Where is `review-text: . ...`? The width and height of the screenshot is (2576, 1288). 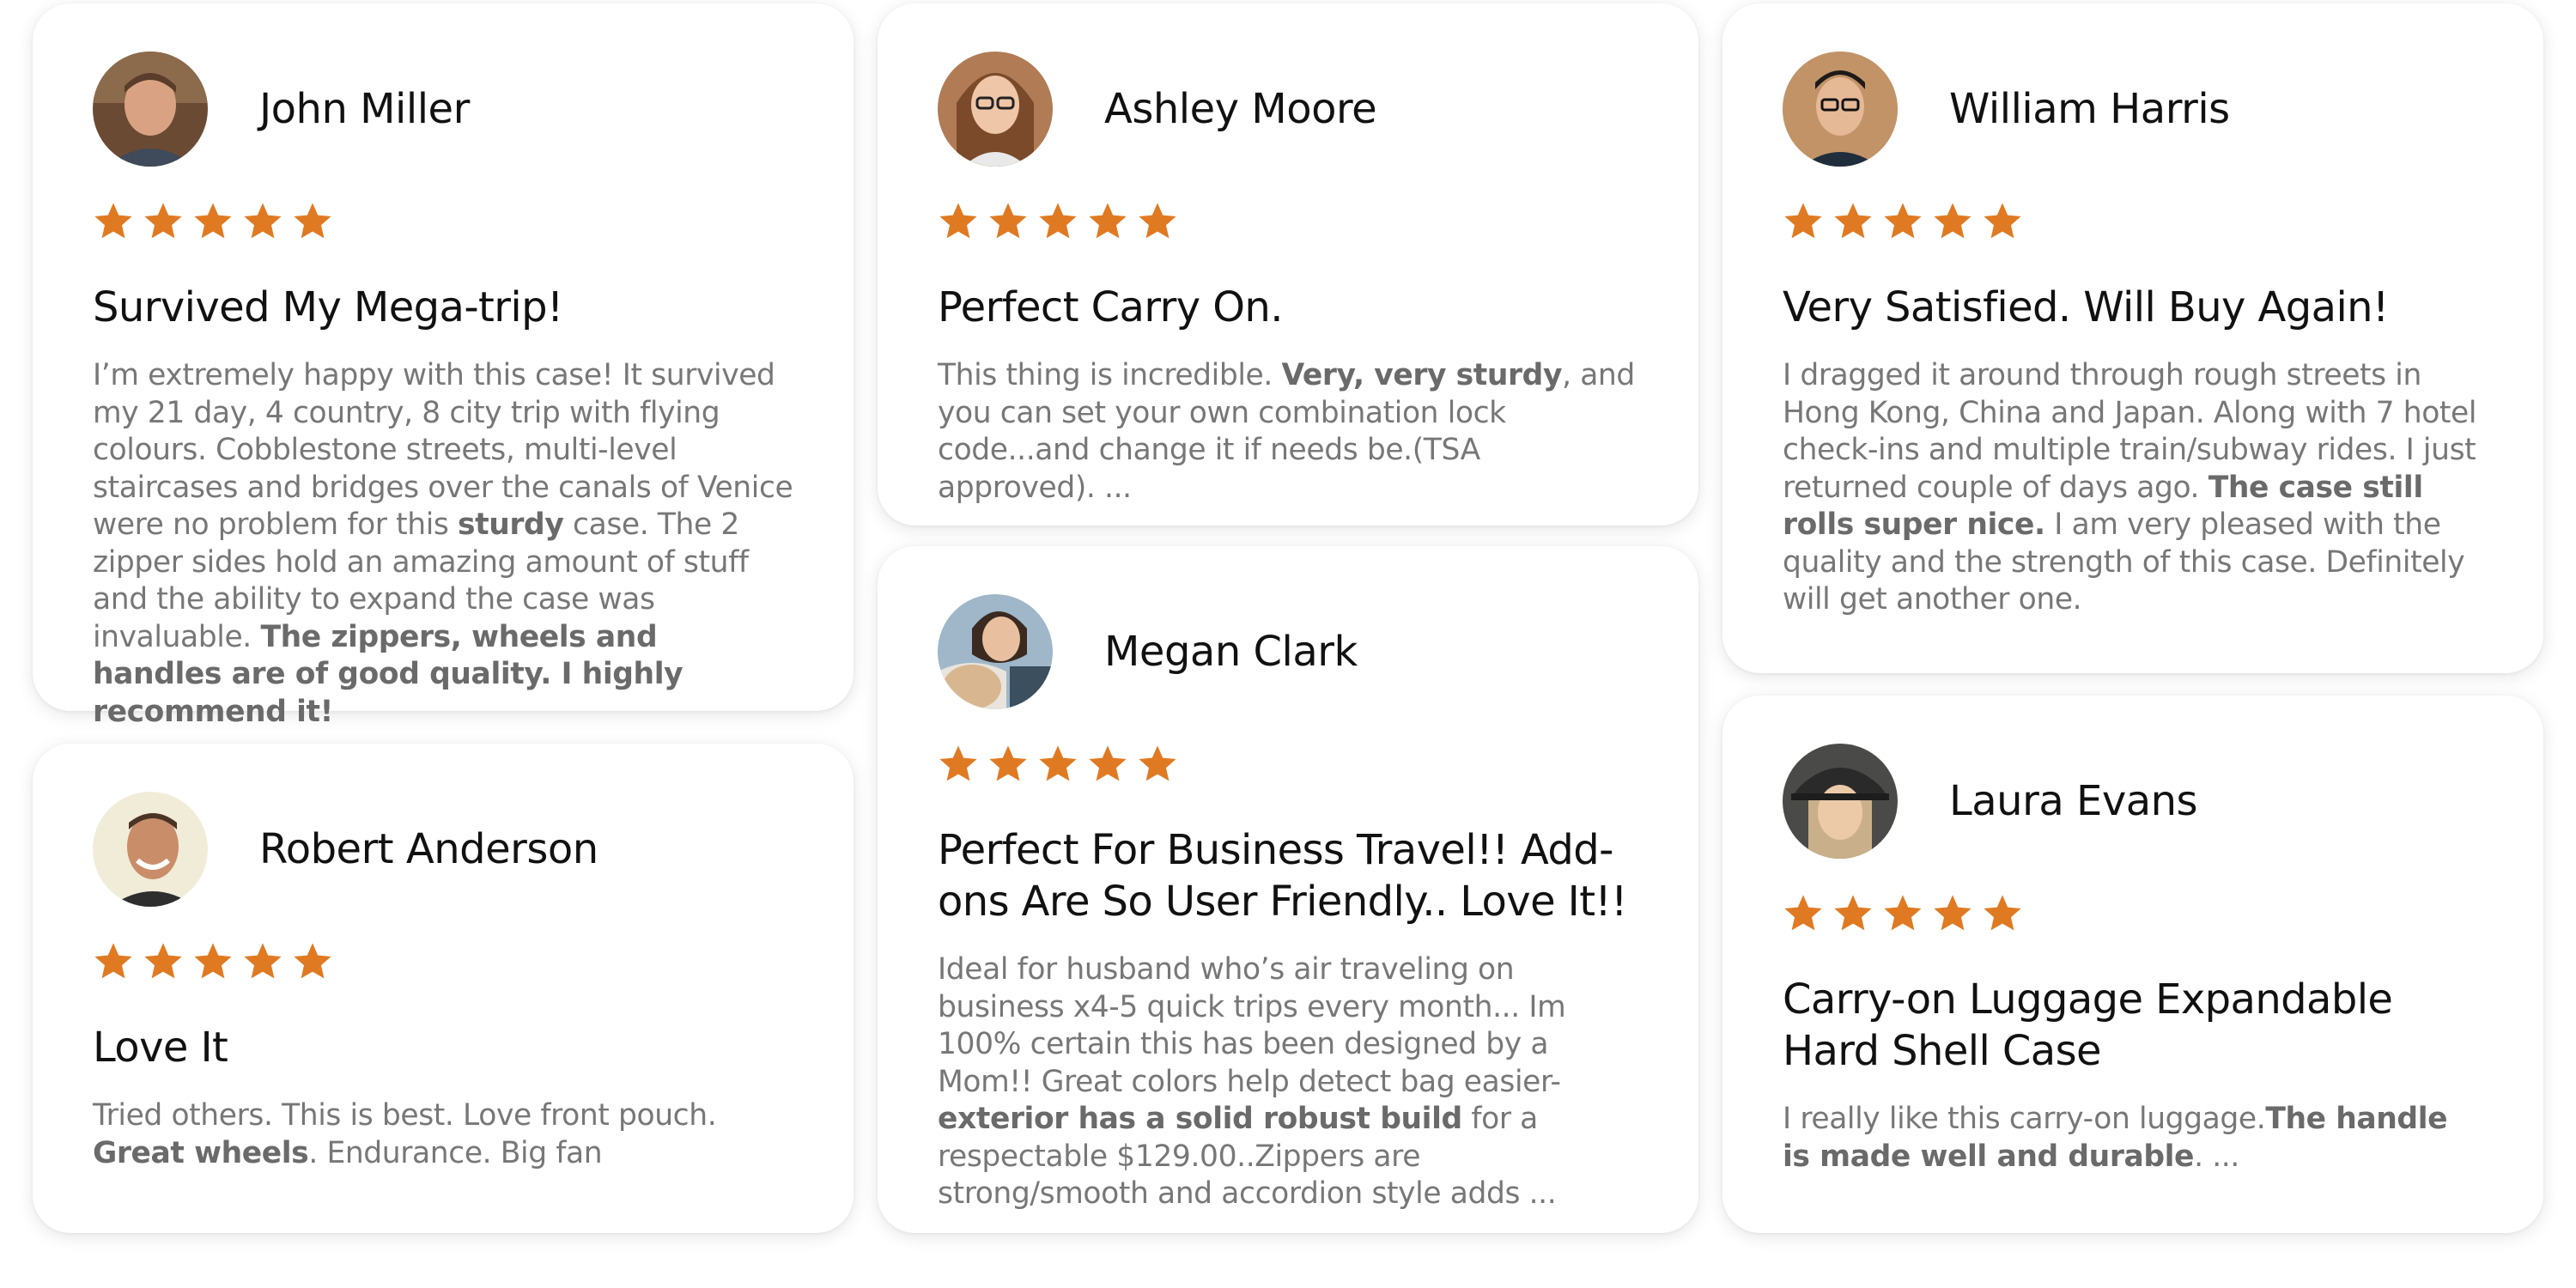 review-text: . ... is located at coordinates (2216, 1156).